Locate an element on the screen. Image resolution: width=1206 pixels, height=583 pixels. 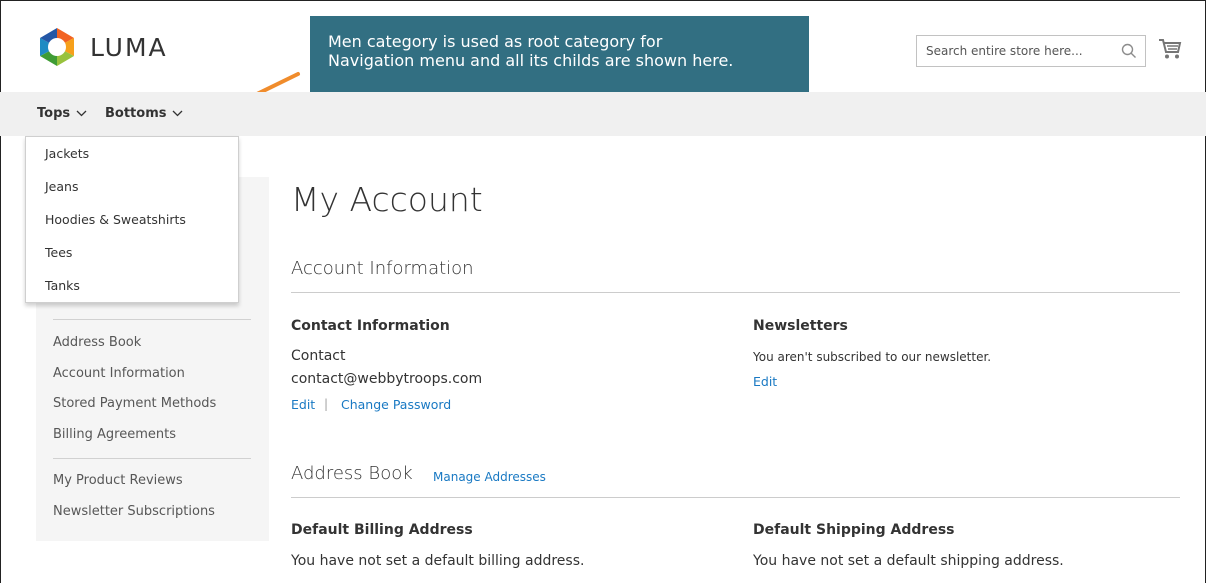
nav-item-tops: Tops is located at coordinates (62, 113).